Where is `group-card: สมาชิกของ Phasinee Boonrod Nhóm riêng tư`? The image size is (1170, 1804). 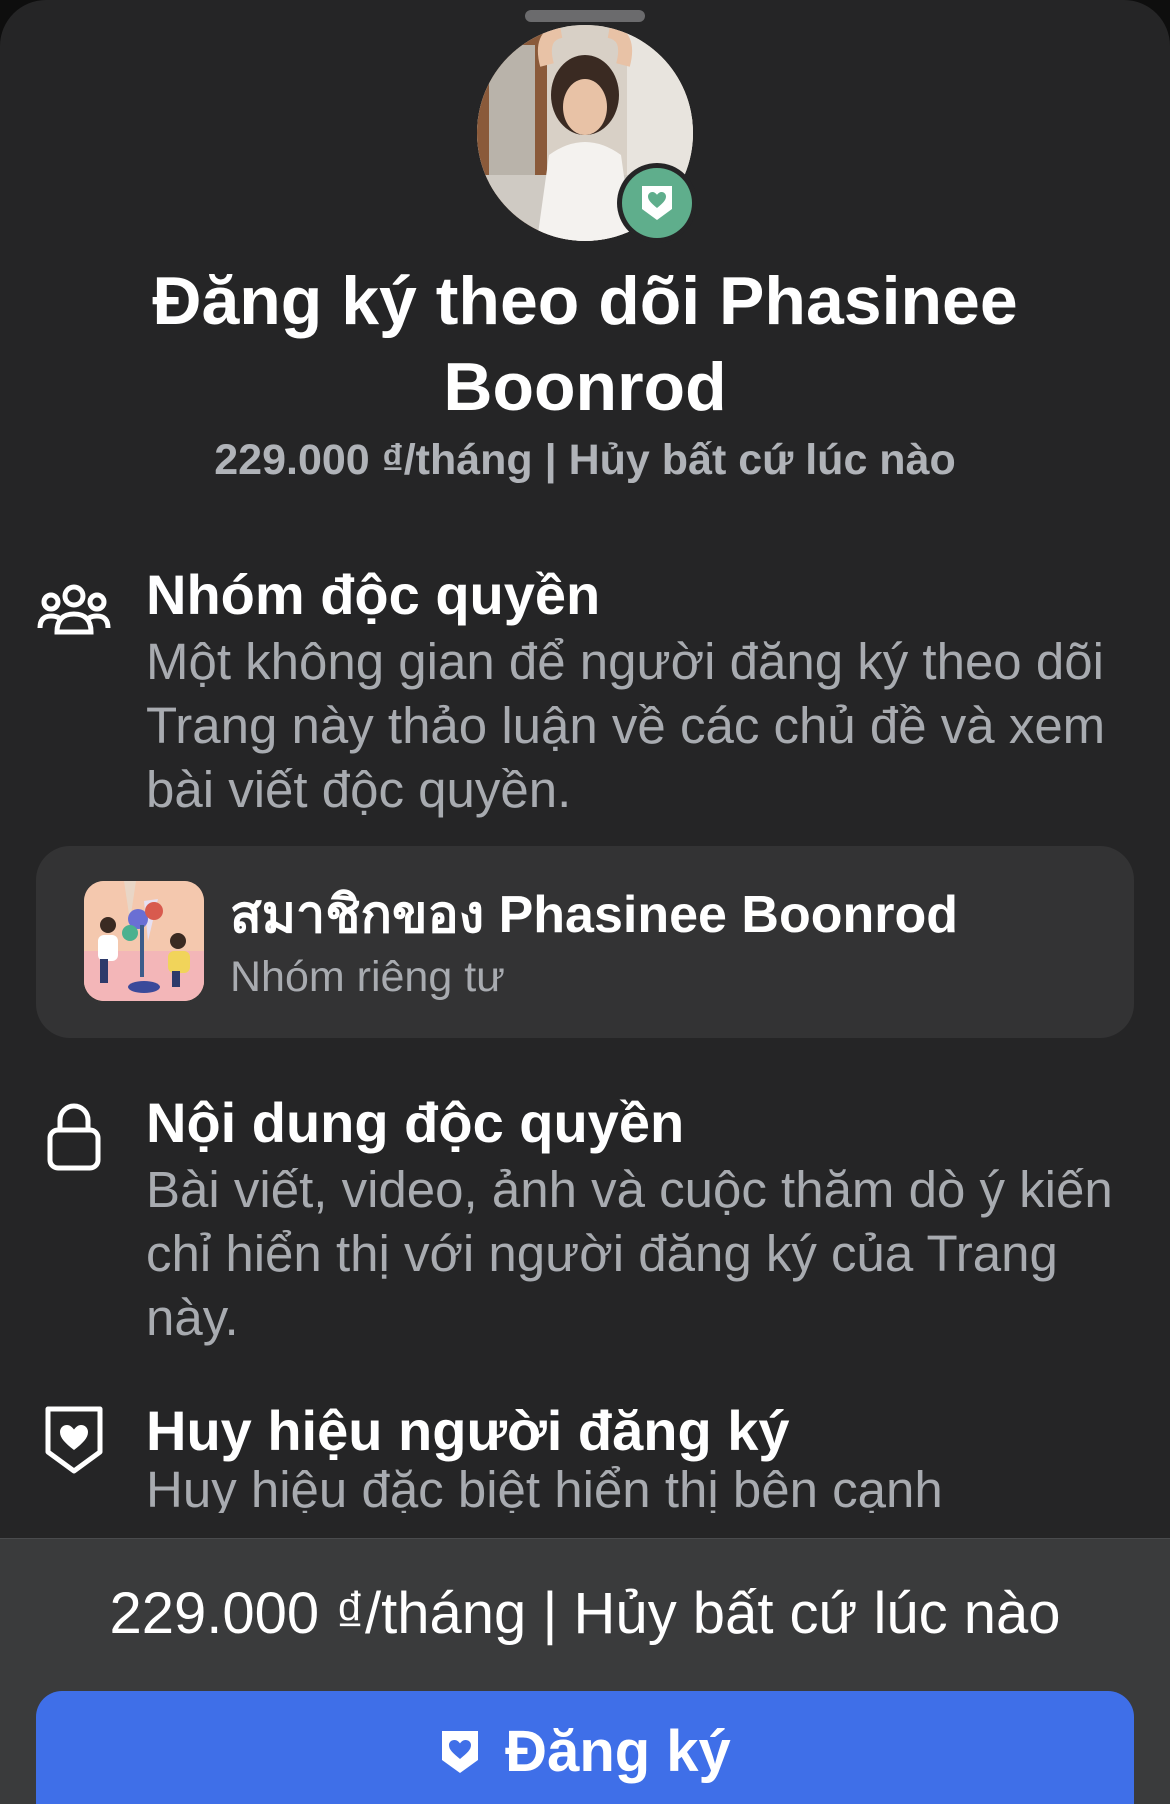
group-card: สมาชิกของ Phasinee Boonrod Nhóm riêng tư is located at coordinates (585, 942).